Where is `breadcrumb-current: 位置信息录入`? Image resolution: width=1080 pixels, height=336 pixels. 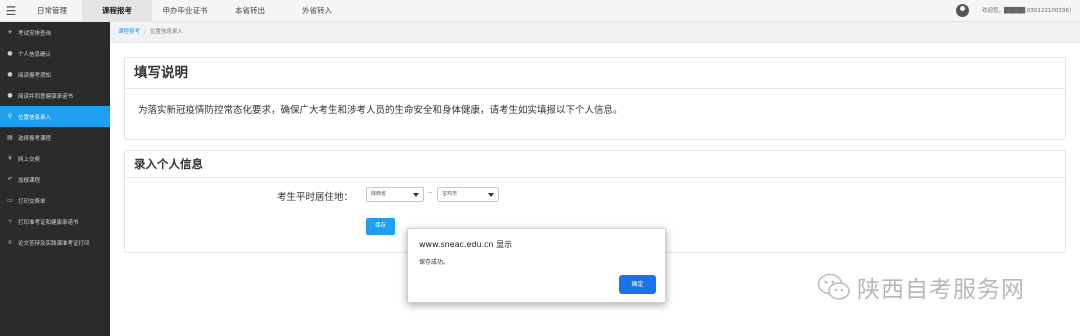
breadcrumb-current: 位置信息录入 is located at coordinates (166, 32).